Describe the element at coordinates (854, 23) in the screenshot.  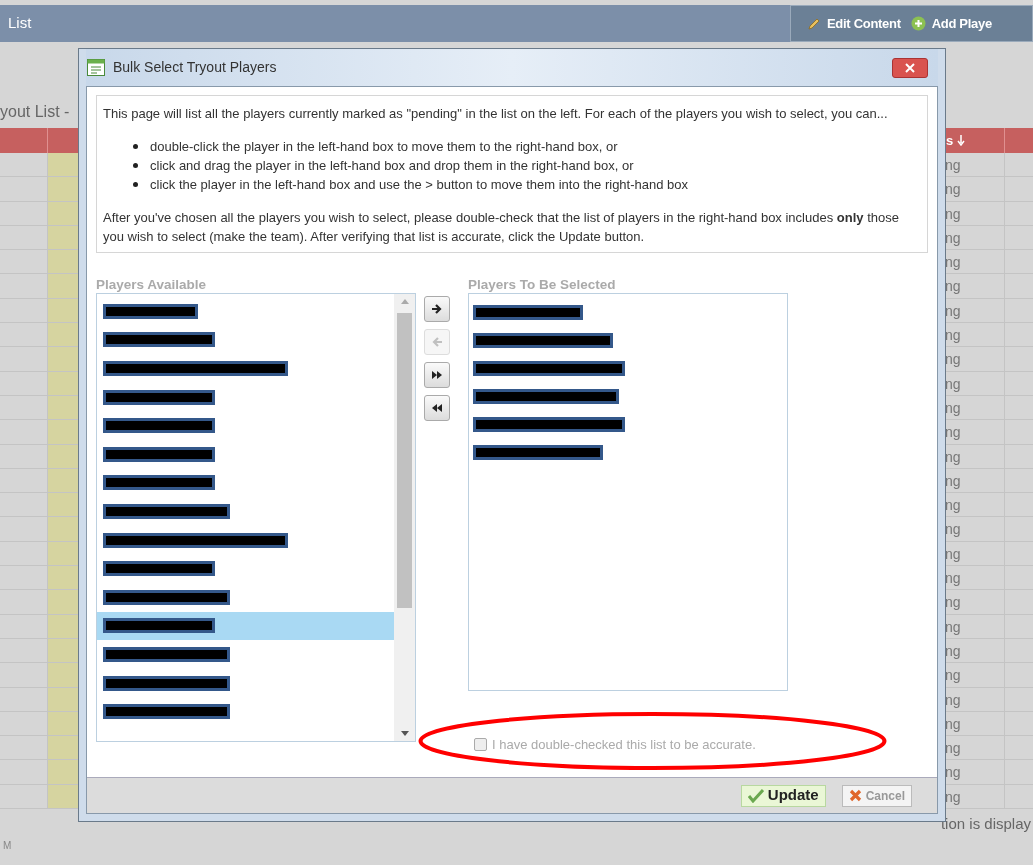
I see `toolbar-button: Edit Content` at that location.